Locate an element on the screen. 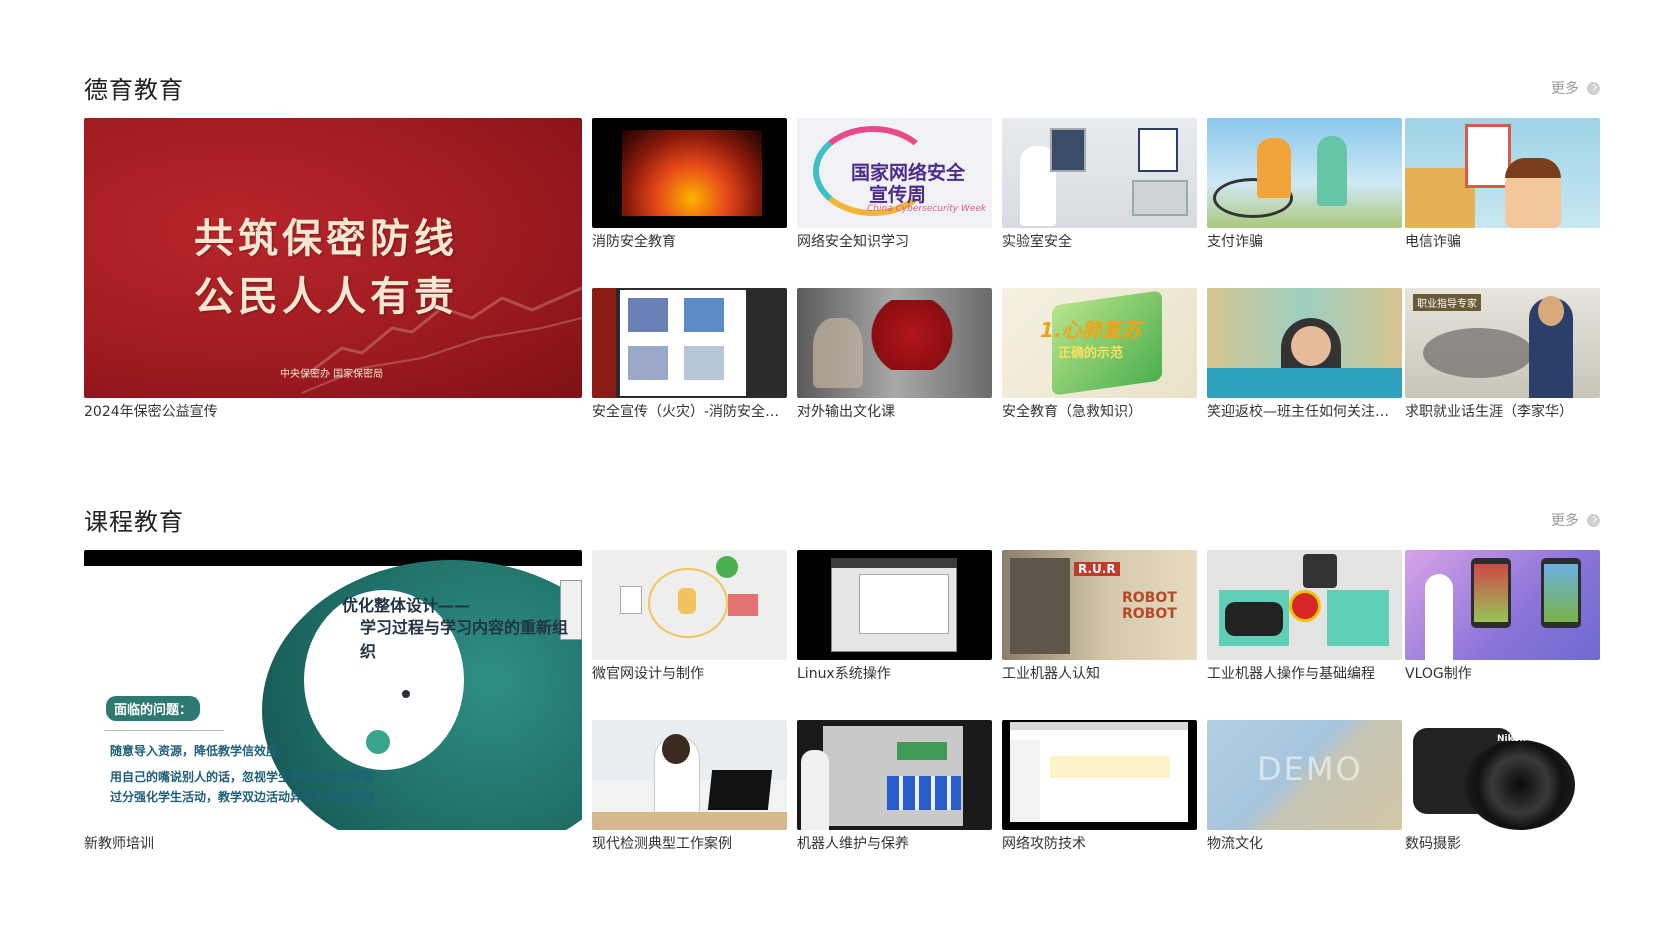  video-title: 数码摄影 is located at coordinates (1502, 844).